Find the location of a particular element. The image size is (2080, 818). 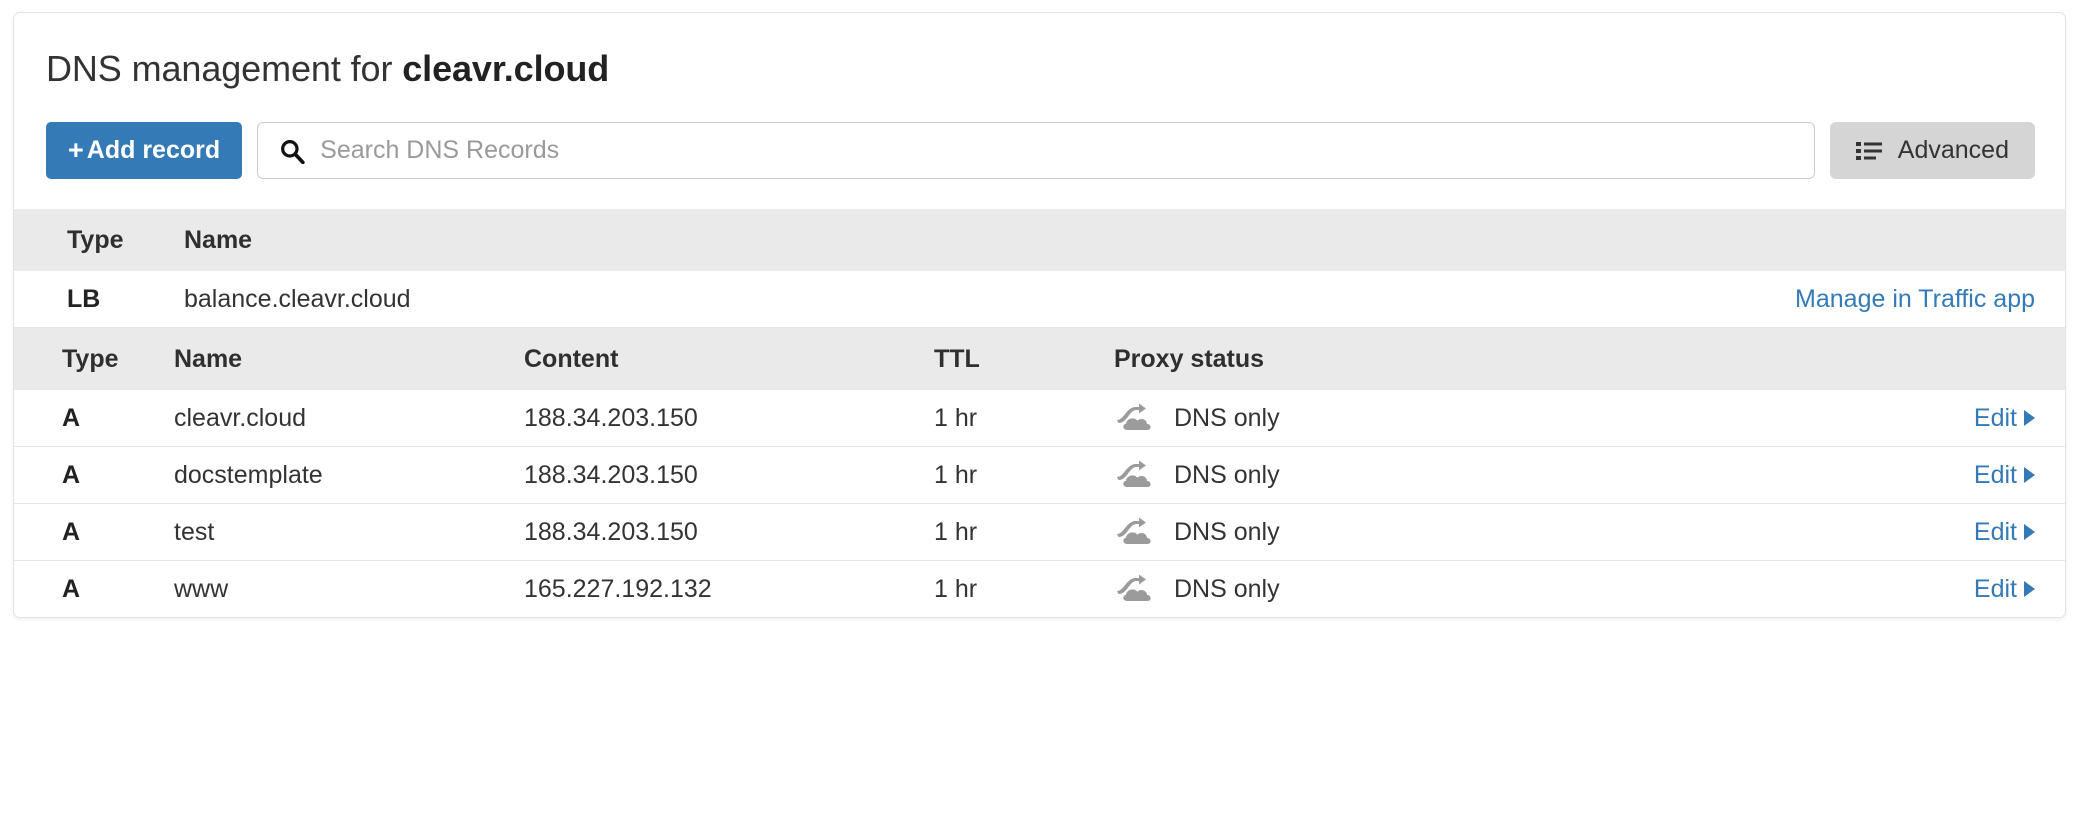

column-header-ttl: TTL is located at coordinates (957, 358).